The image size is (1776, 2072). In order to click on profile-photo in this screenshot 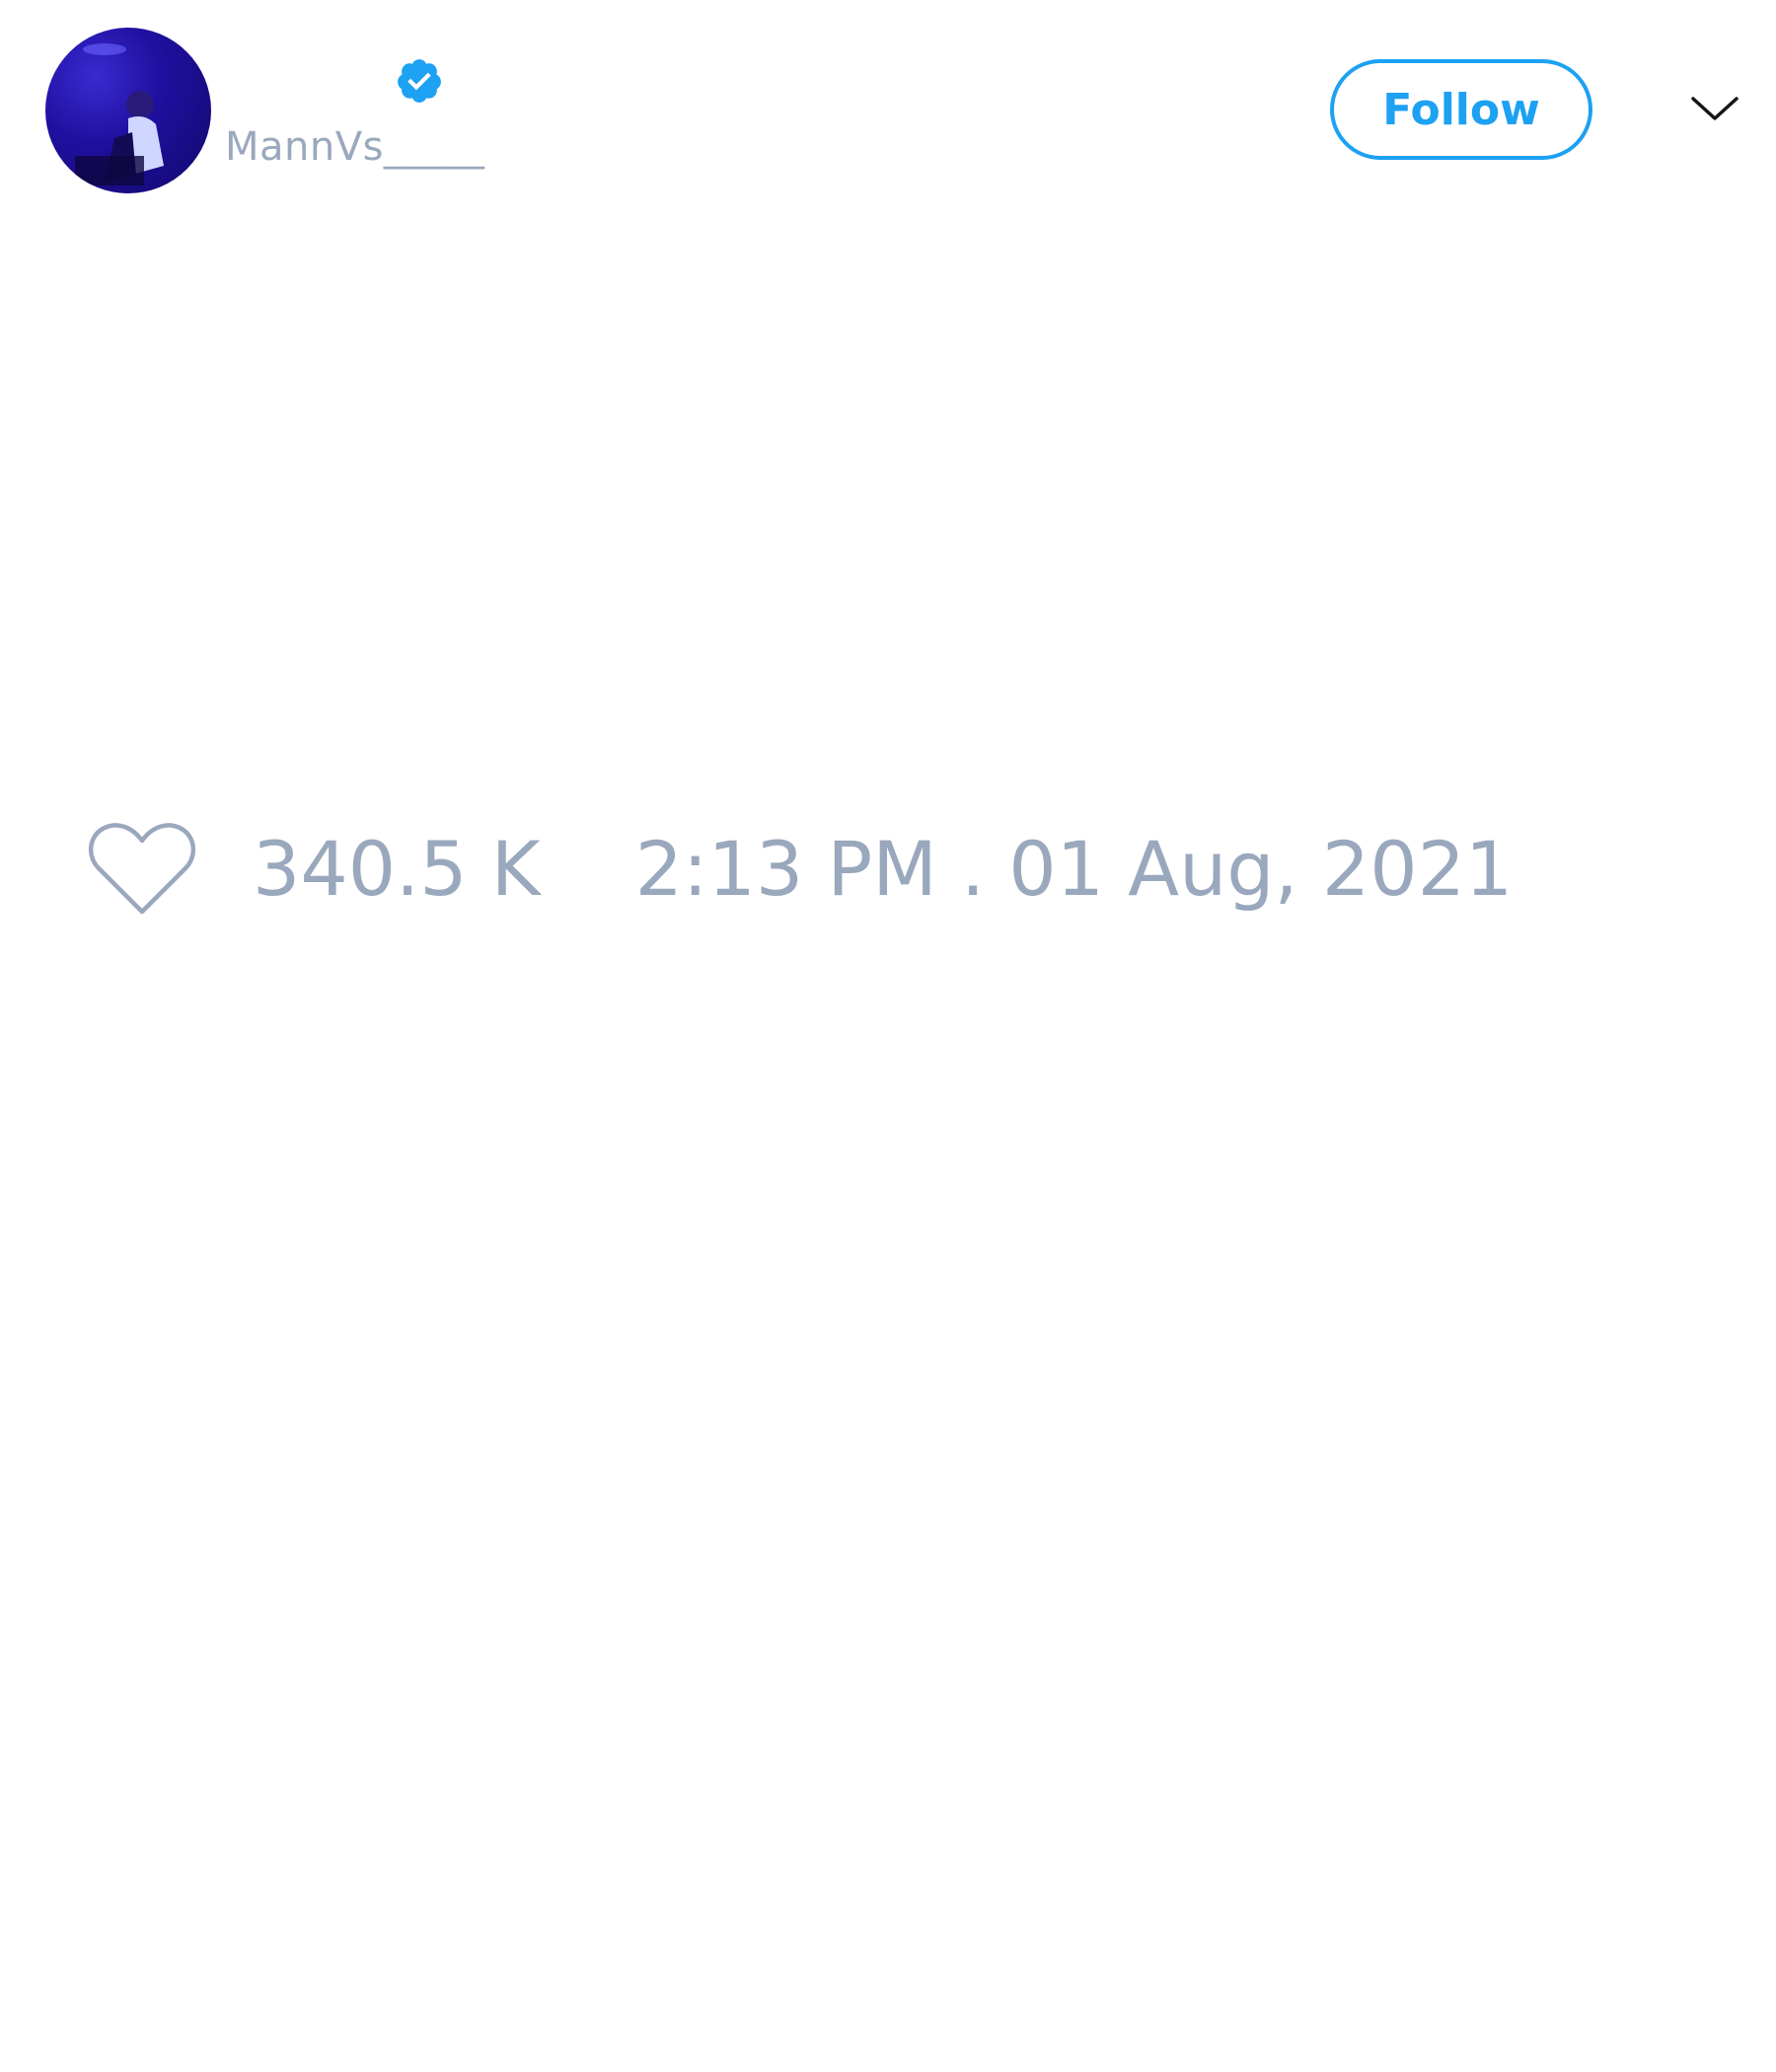, I will do `click(120, 114)`.